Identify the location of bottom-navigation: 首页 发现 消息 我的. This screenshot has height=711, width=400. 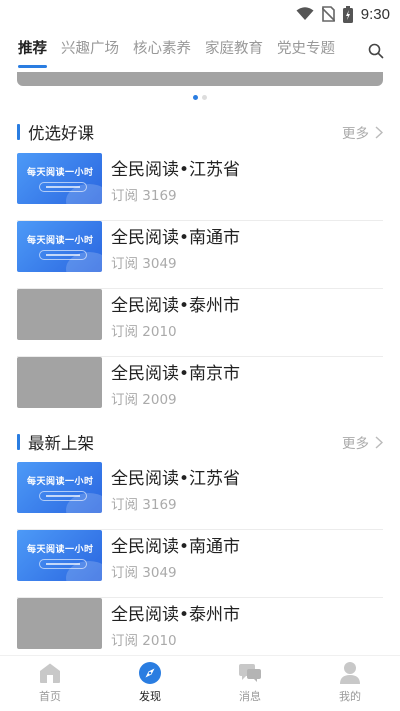
(200, 683).